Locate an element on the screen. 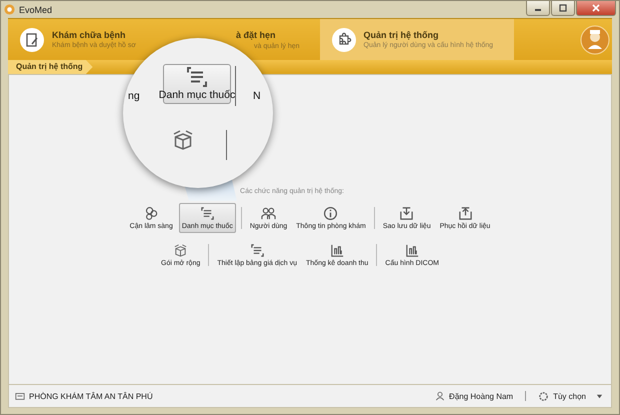 This screenshot has width=620, height=415. close-button is located at coordinates (596, 8).